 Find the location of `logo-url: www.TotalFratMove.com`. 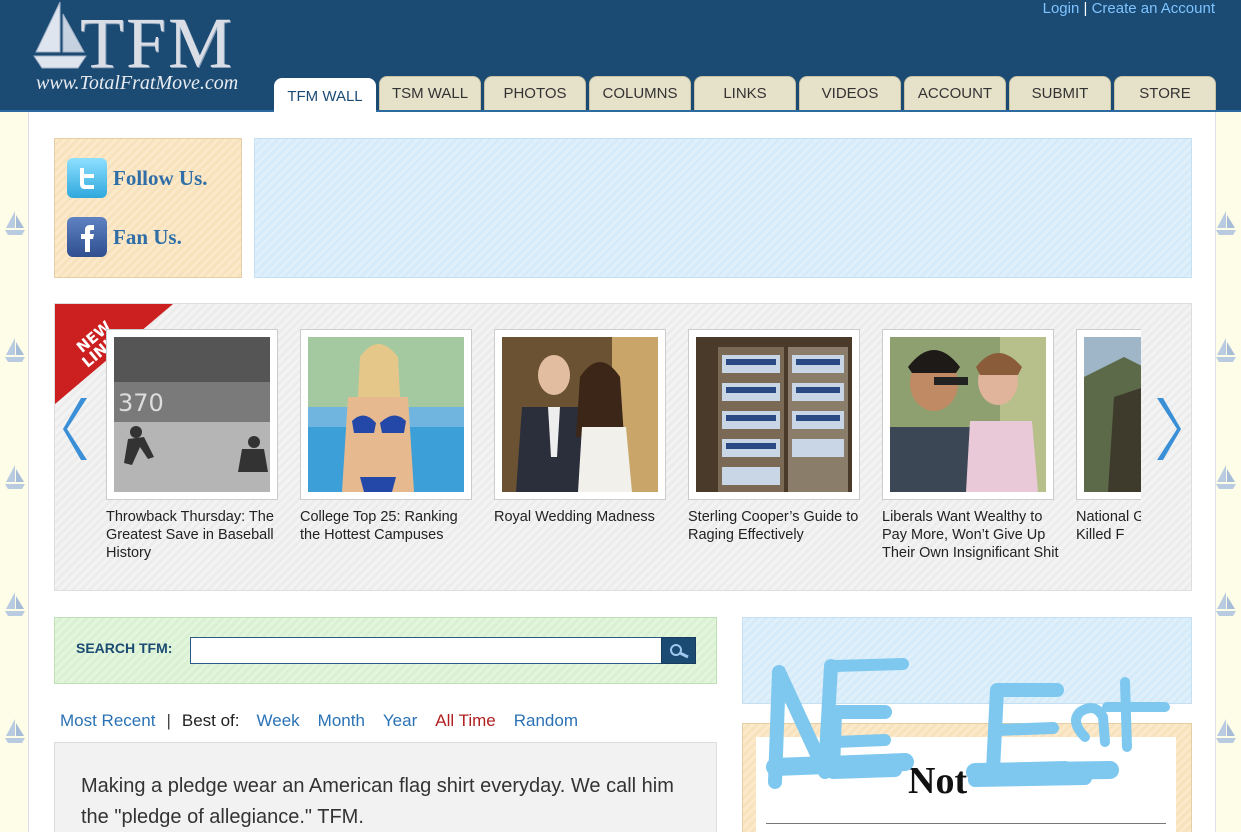

logo-url: www.TotalFratMove.com is located at coordinates (137, 83).